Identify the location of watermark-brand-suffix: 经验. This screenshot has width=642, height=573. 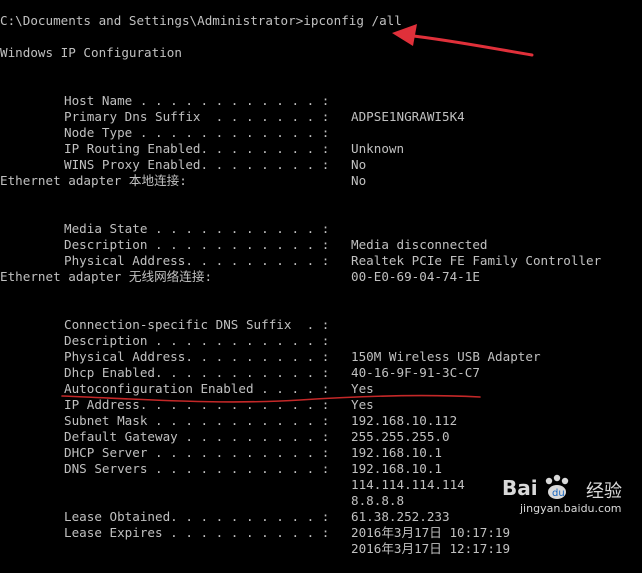
(604, 491).